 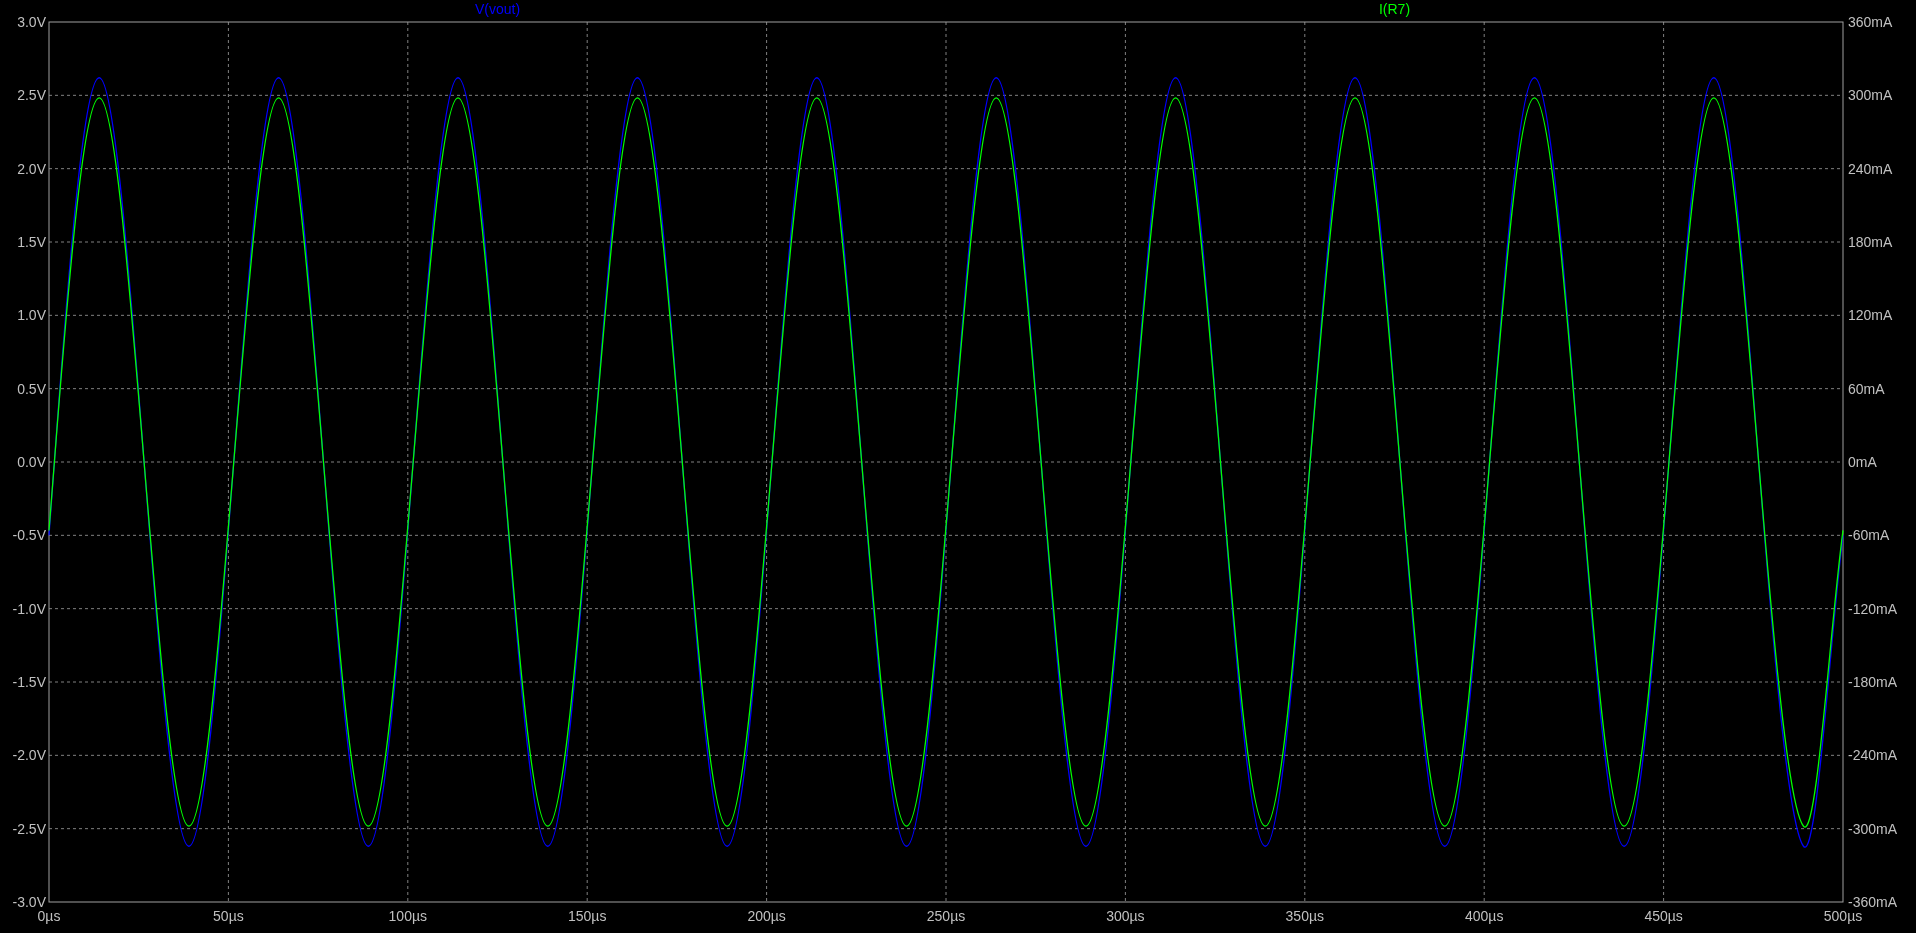 What do you see at coordinates (1125, 916) in the screenshot?
I see `x-tick-label: 300µs` at bounding box center [1125, 916].